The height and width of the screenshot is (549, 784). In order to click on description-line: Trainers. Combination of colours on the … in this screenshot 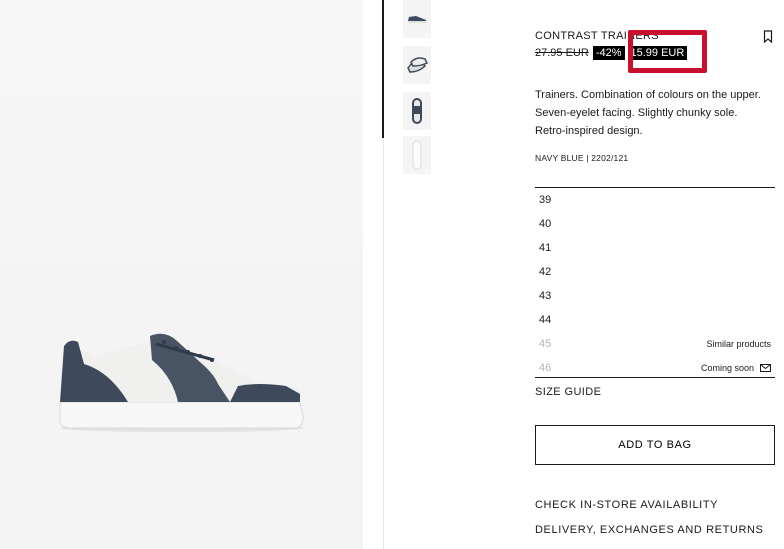, I will do `click(648, 95)`.